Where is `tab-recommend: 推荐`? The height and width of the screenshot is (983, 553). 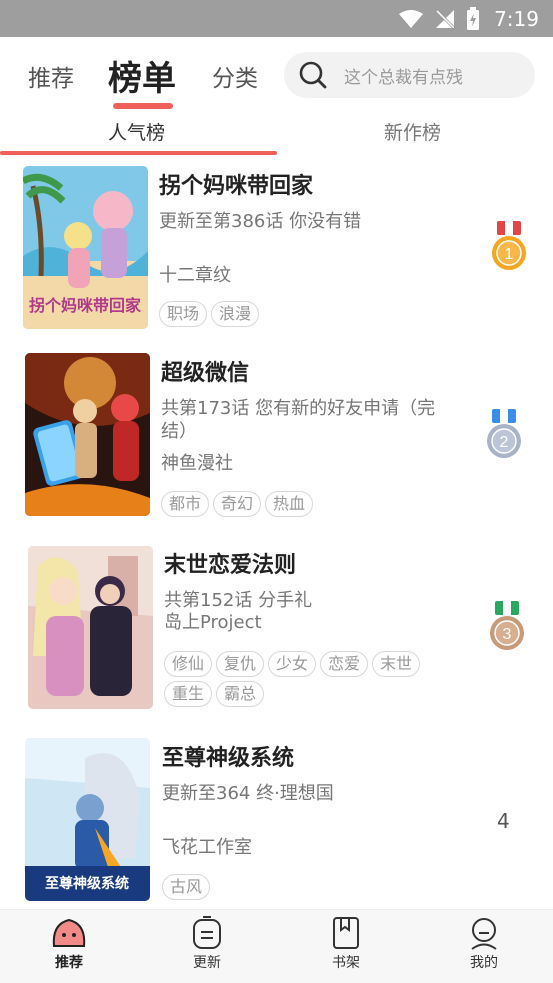 tab-recommend: 推荐 is located at coordinates (51, 76).